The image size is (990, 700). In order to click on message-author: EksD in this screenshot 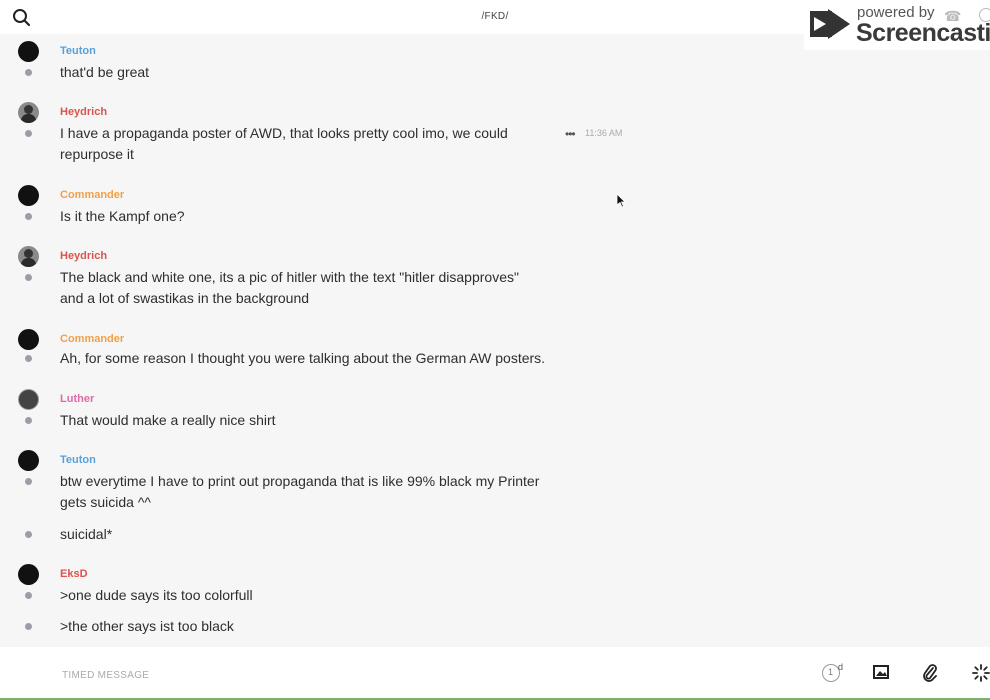, I will do `click(74, 574)`.